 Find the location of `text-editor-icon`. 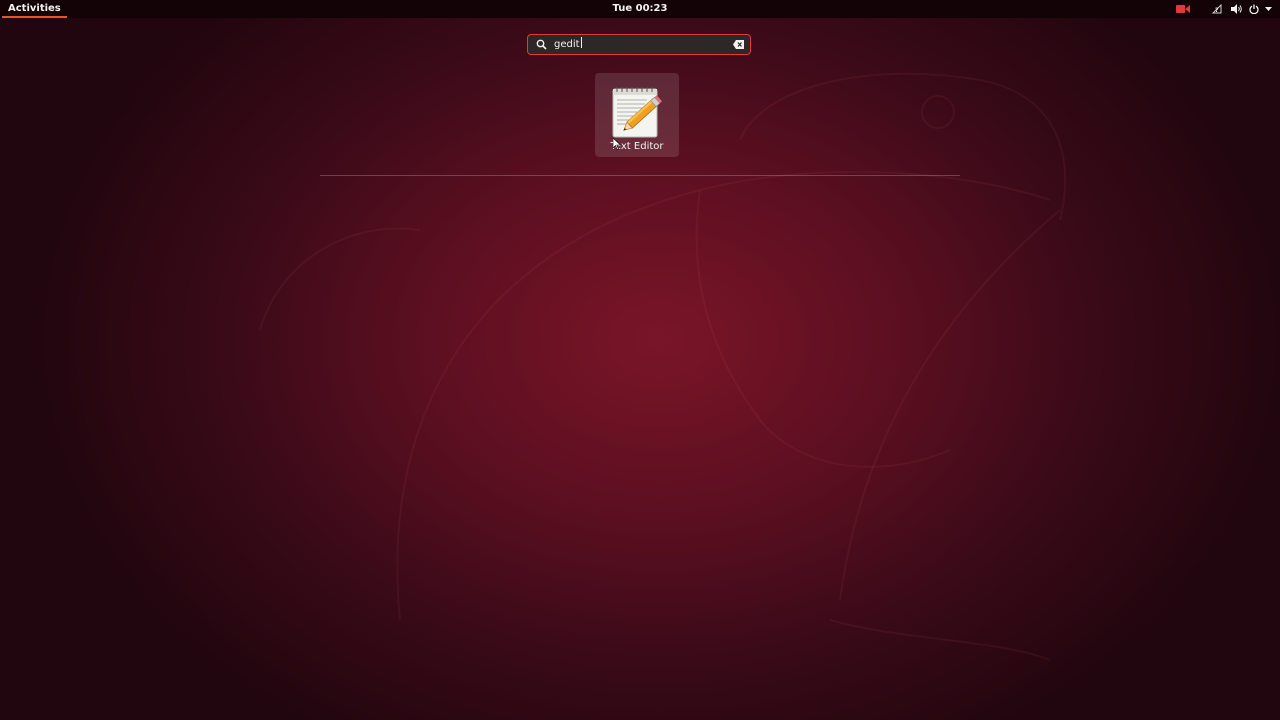

text-editor-icon is located at coordinates (637, 112).